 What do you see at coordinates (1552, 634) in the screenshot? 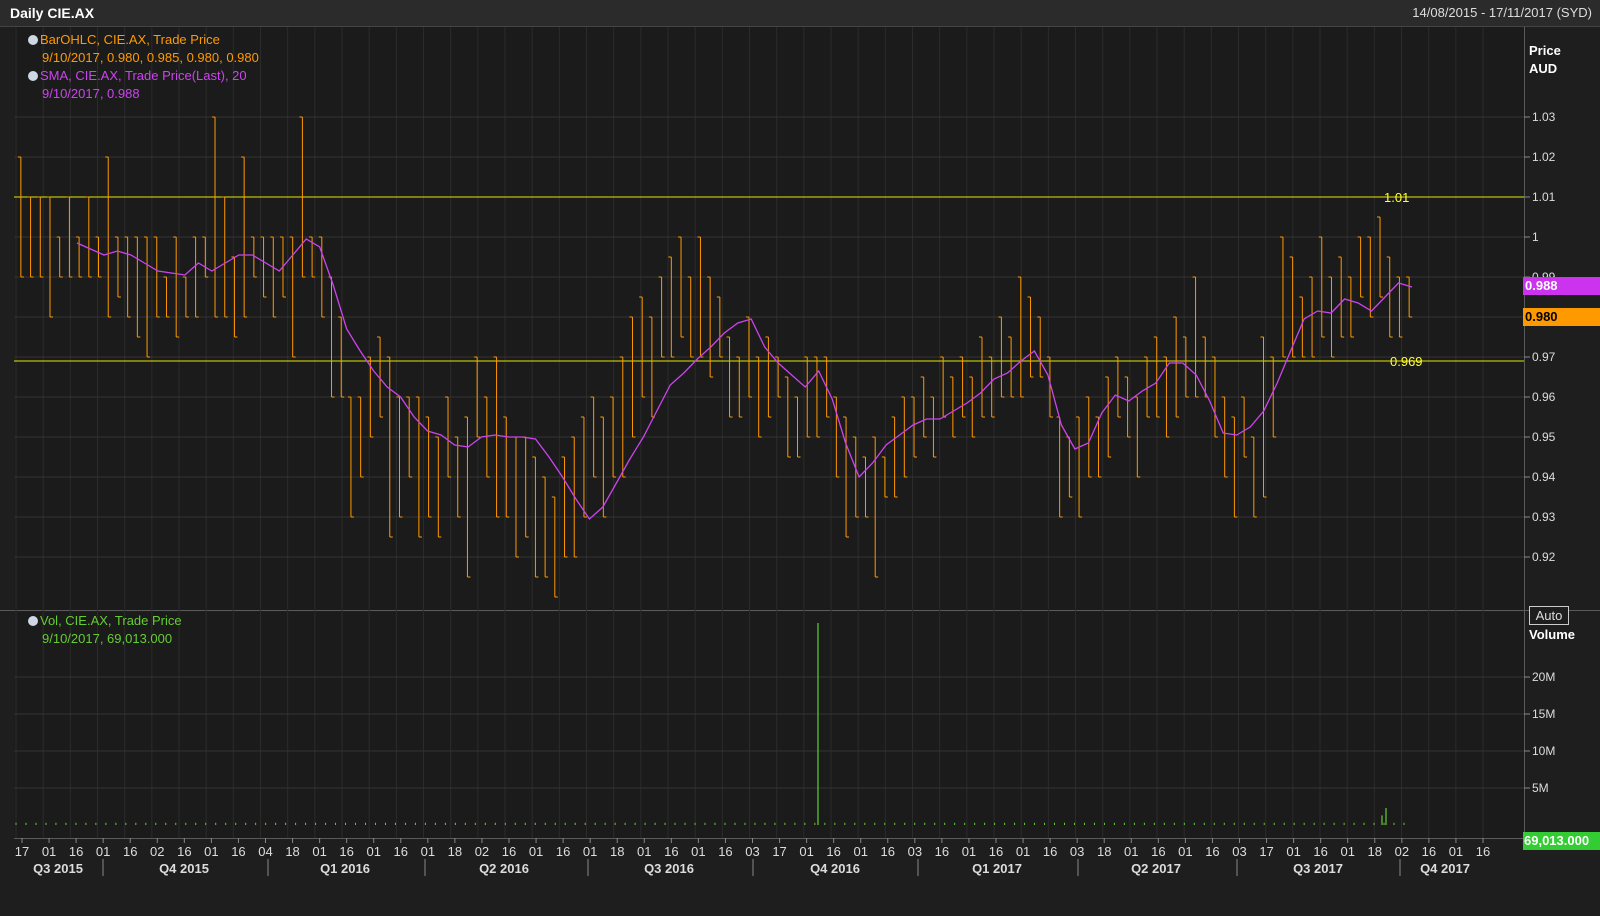
I see `volume-axis-title: Volume` at bounding box center [1552, 634].